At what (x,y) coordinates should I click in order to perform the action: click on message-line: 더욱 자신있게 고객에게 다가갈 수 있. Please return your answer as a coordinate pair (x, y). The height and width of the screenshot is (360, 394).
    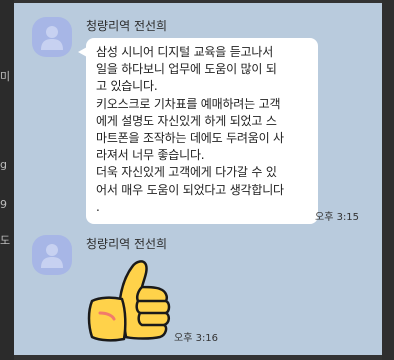
    Looking at the image, I should click on (186, 172).